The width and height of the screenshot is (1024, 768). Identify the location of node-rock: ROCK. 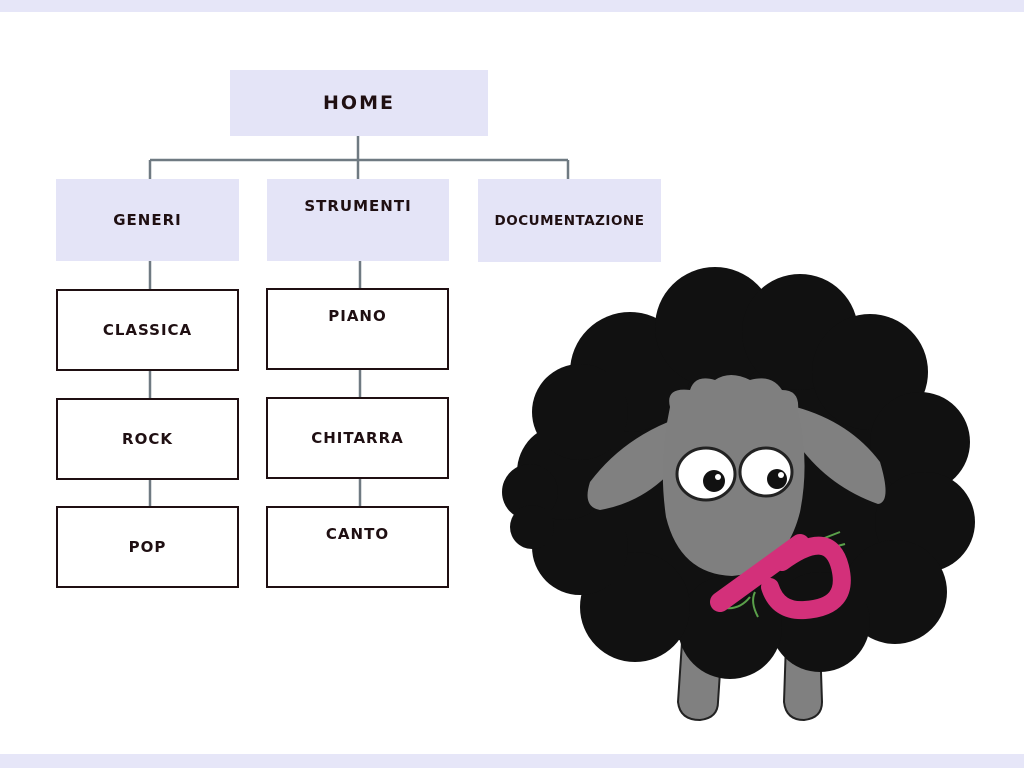
(147, 439).